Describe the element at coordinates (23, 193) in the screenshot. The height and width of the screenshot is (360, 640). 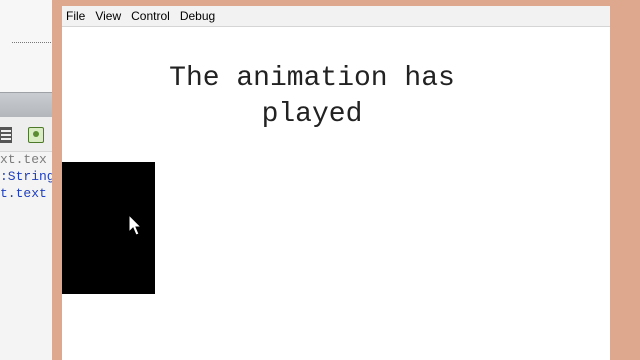
I see `code-line: t.text` at that location.